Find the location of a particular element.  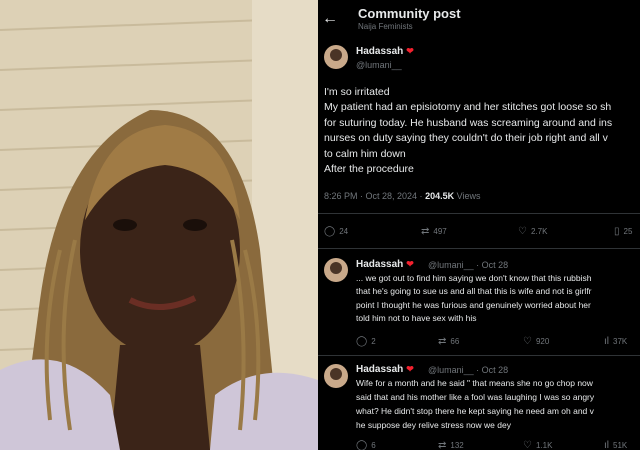

reply-button: ◯ 24 is located at coordinates (336, 231).